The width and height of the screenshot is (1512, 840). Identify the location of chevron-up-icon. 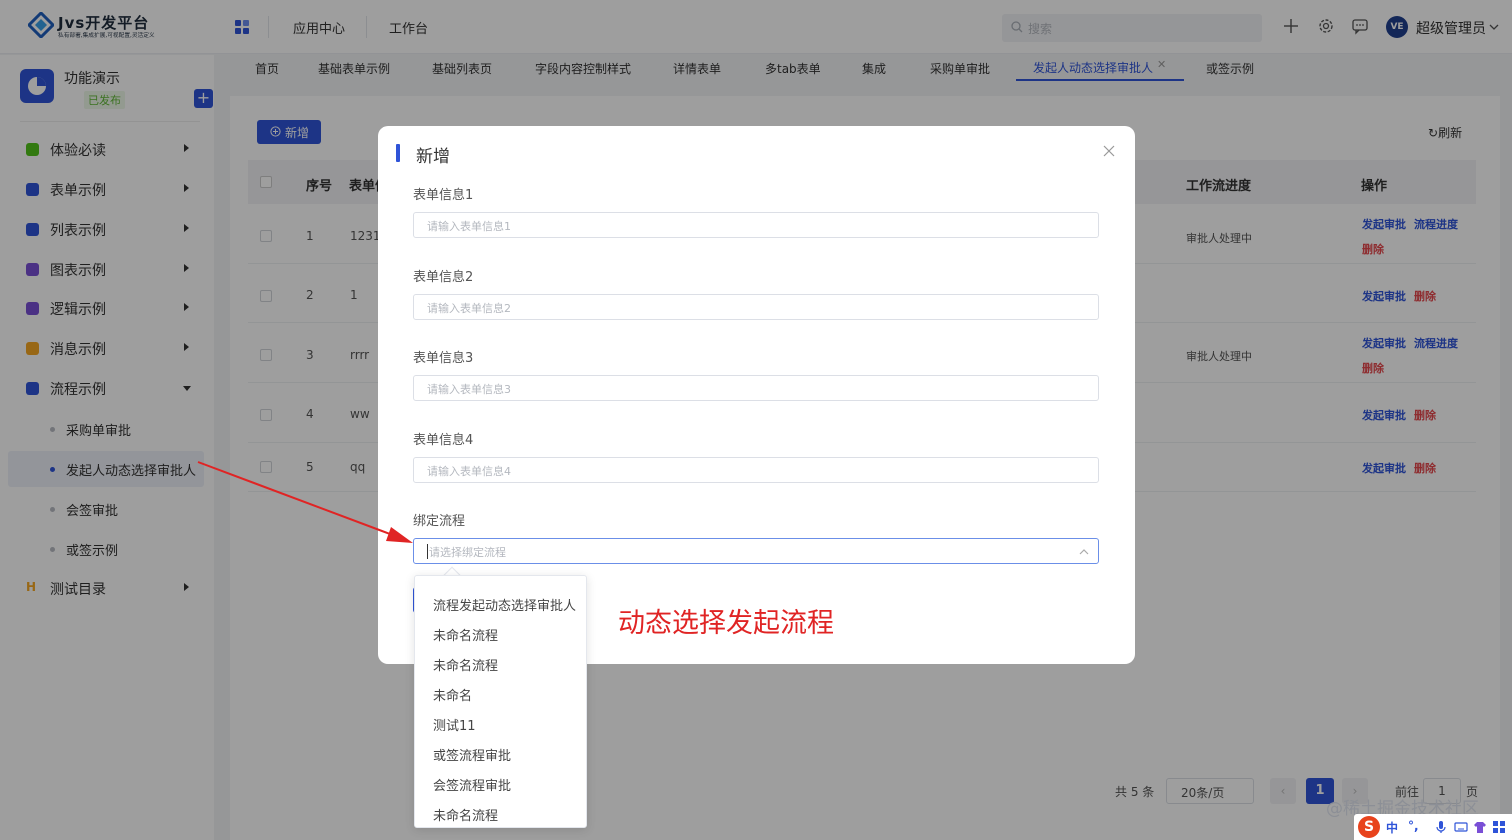
(1084, 552).